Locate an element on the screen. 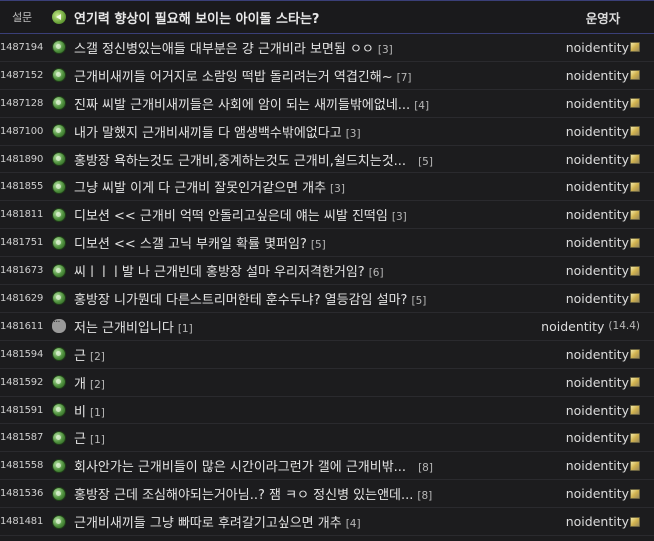 The width and height of the screenshot is (654, 541). post-title-link: 그냥 씨발 이게 다 근개비 잘못인거같으면 개추 is located at coordinates (200, 188).